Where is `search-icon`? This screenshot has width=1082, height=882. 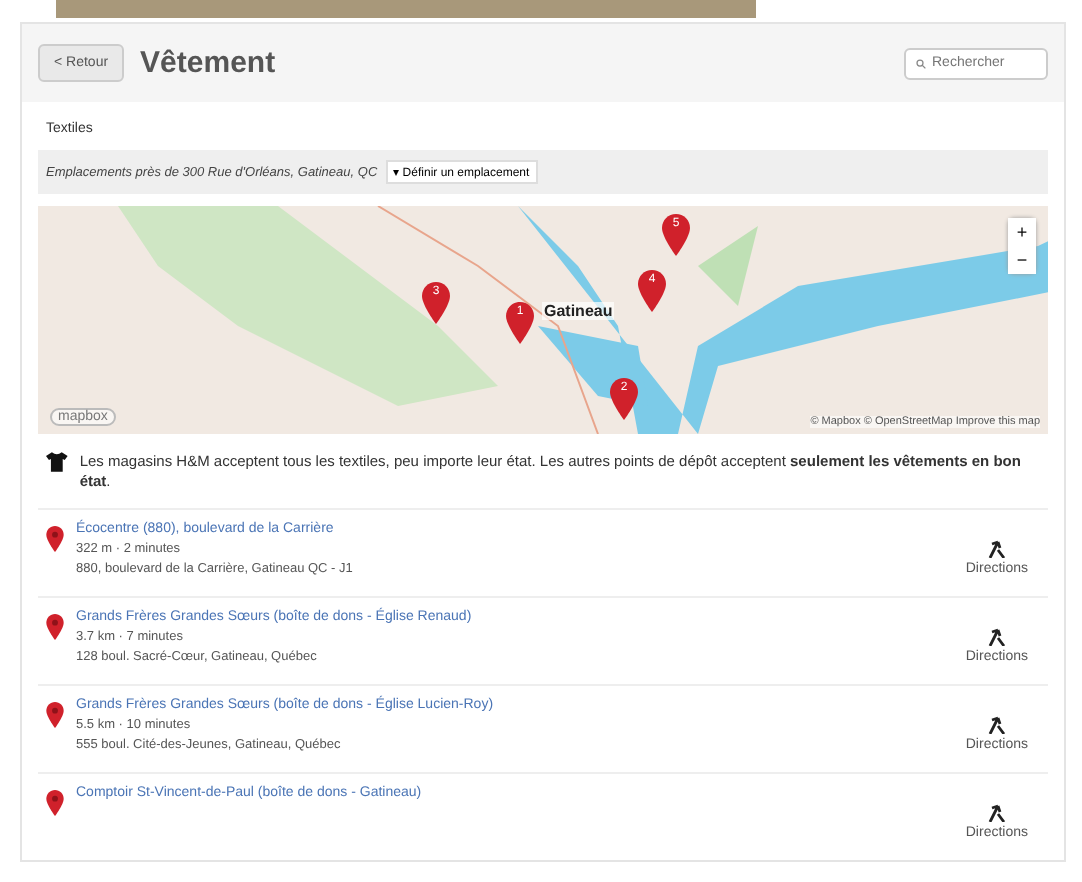
search-icon is located at coordinates (921, 63).